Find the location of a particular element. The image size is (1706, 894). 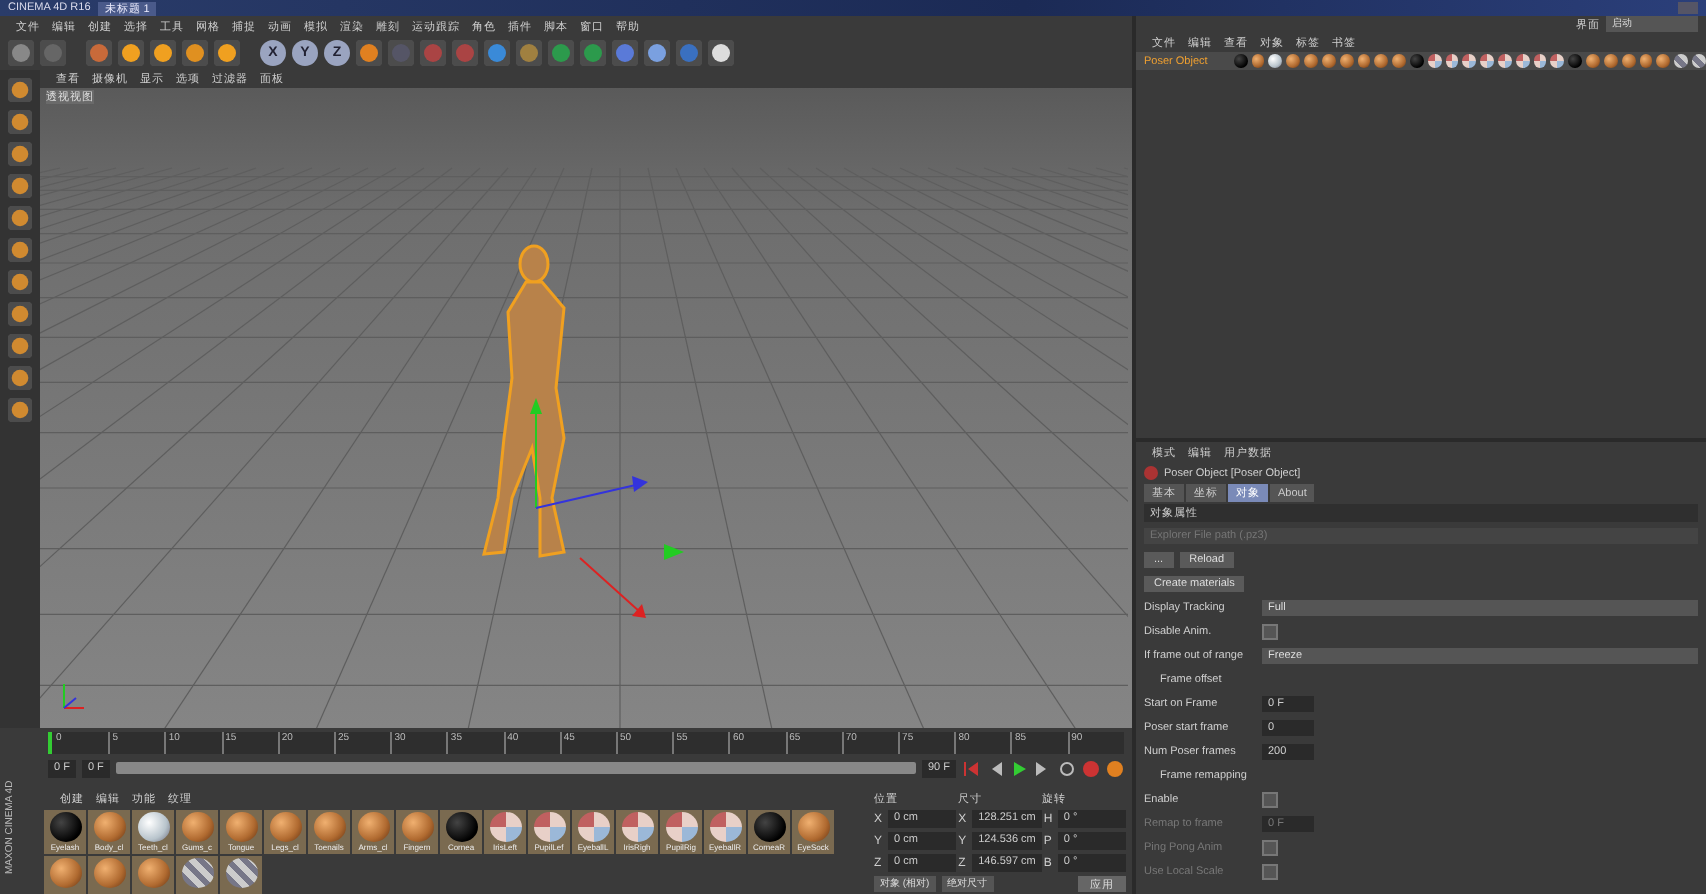

record-icon is located at coordinates (1091, 768).